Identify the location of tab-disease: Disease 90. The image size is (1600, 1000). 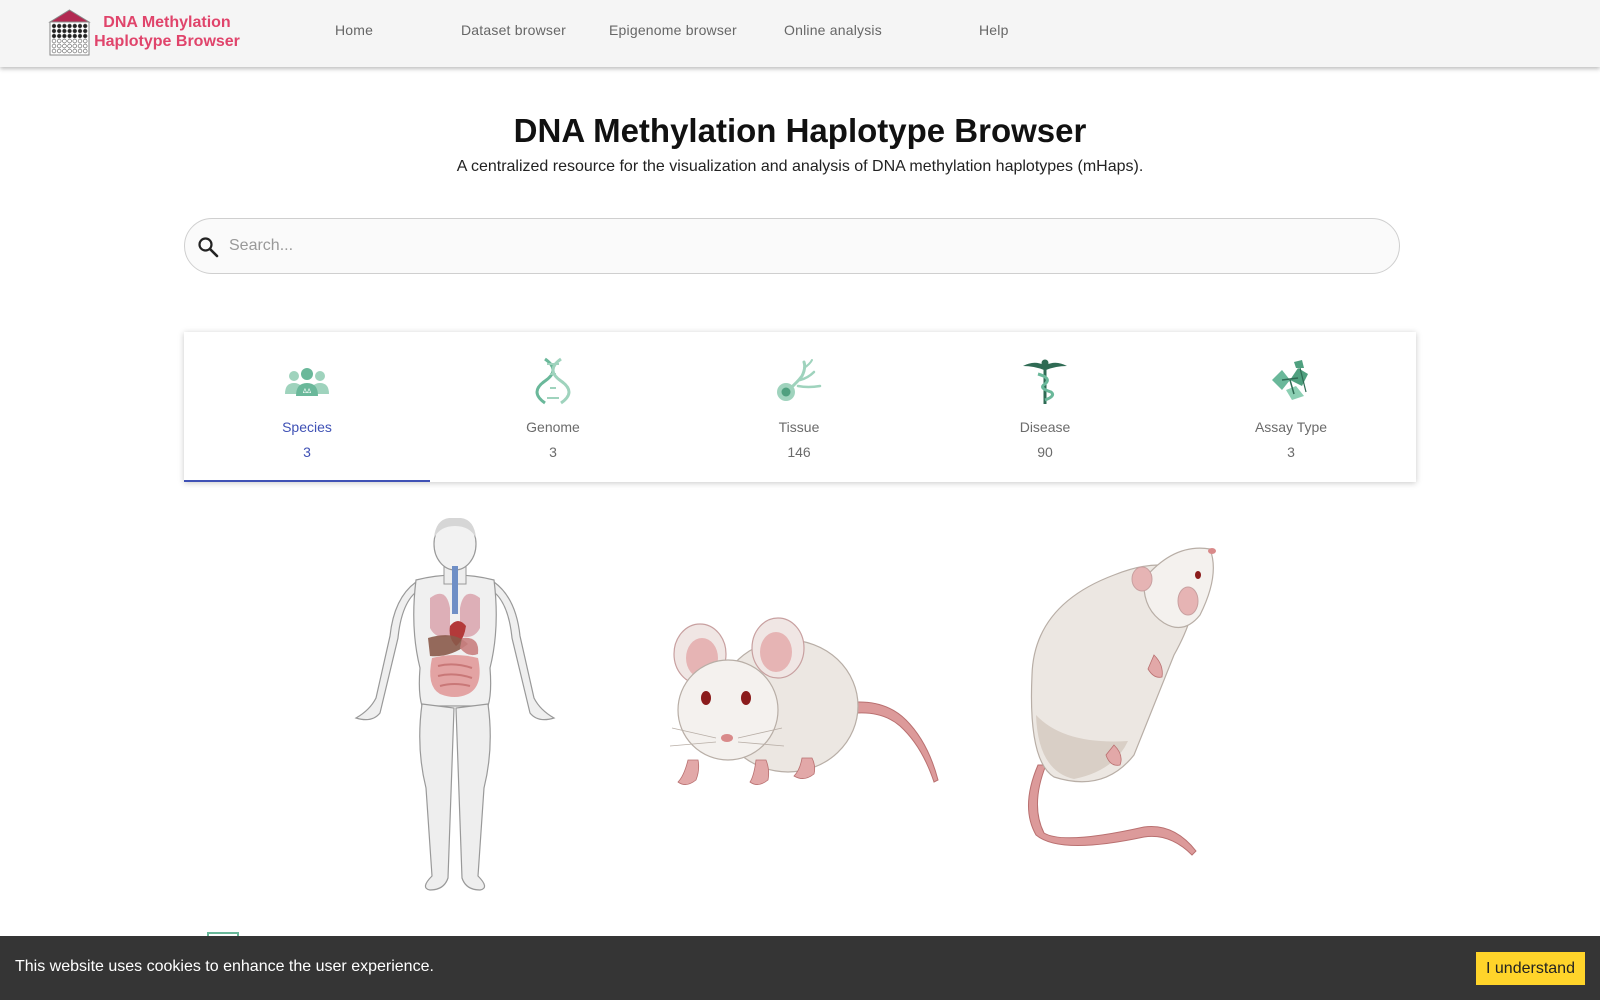
(1045, 407).